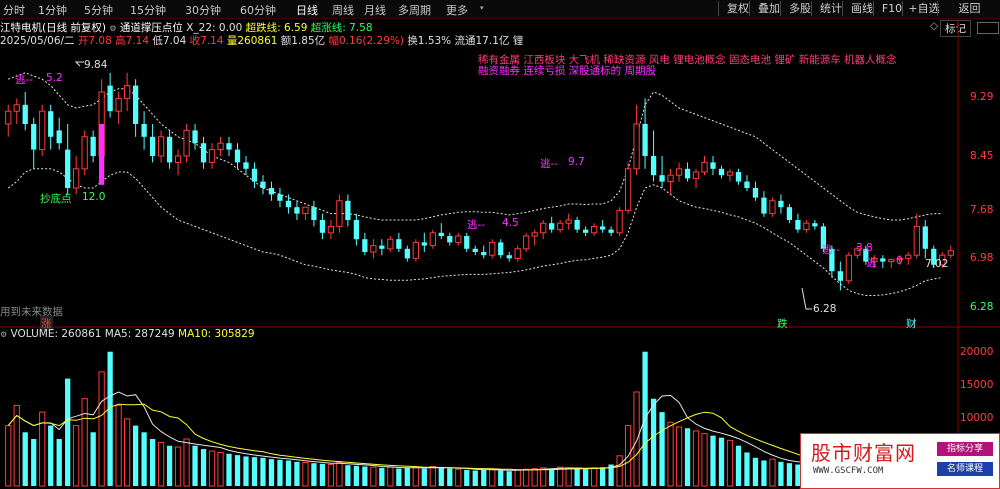 This screenshot has height=489, width=1000. I want to click on low-price-label: 6.28, so click(825, 309).